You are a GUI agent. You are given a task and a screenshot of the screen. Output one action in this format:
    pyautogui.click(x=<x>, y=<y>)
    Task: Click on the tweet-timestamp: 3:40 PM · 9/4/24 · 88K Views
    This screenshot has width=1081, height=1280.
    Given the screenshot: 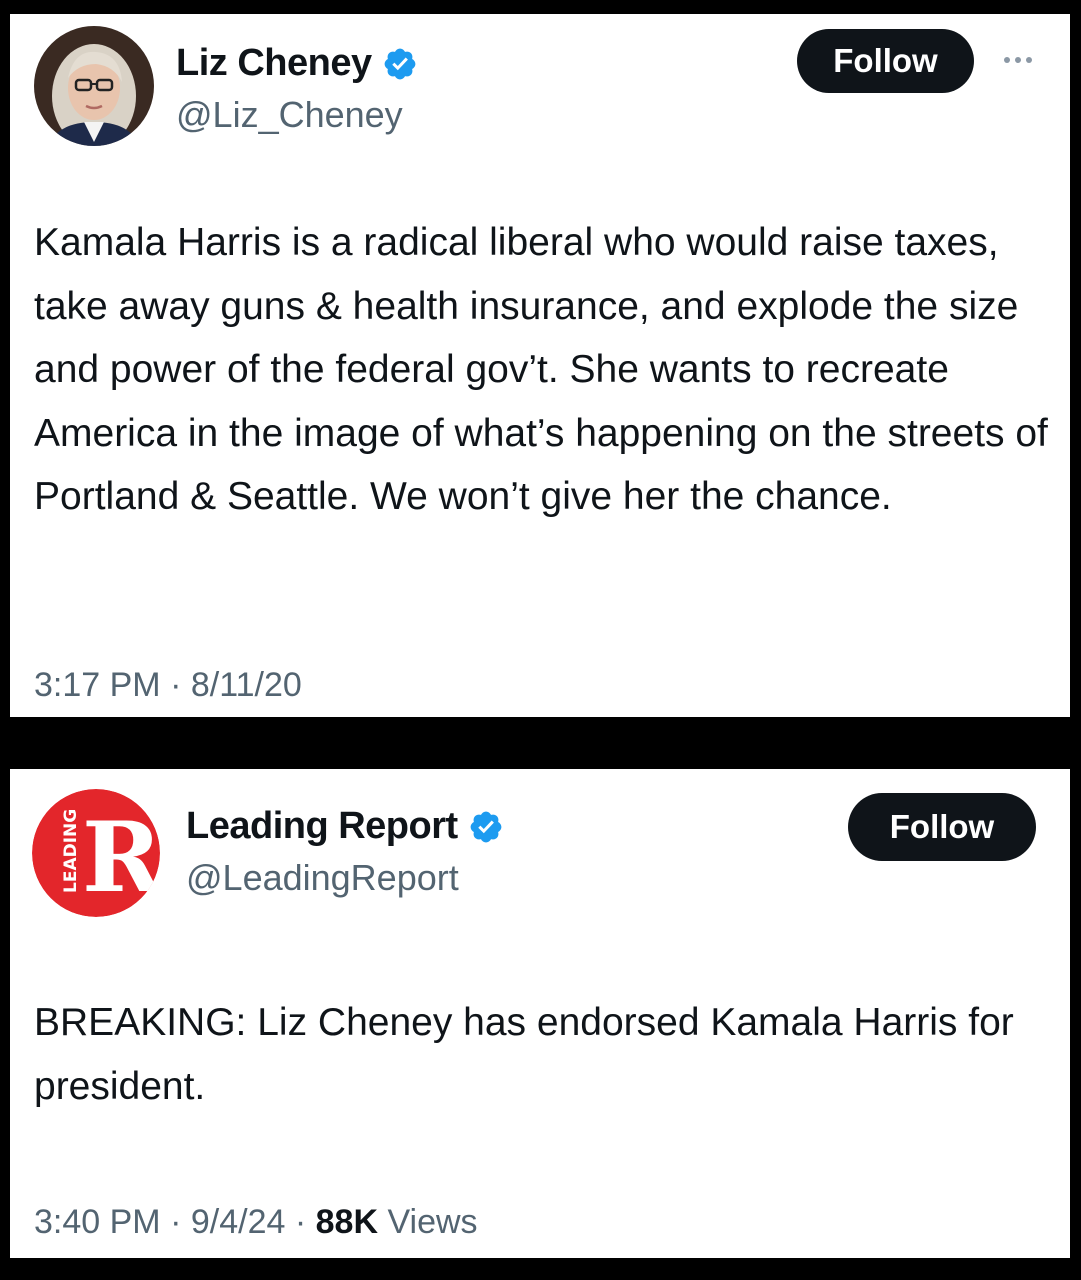 What is the action you would take?
    pyautogui.click(x=256, y=1222)
    